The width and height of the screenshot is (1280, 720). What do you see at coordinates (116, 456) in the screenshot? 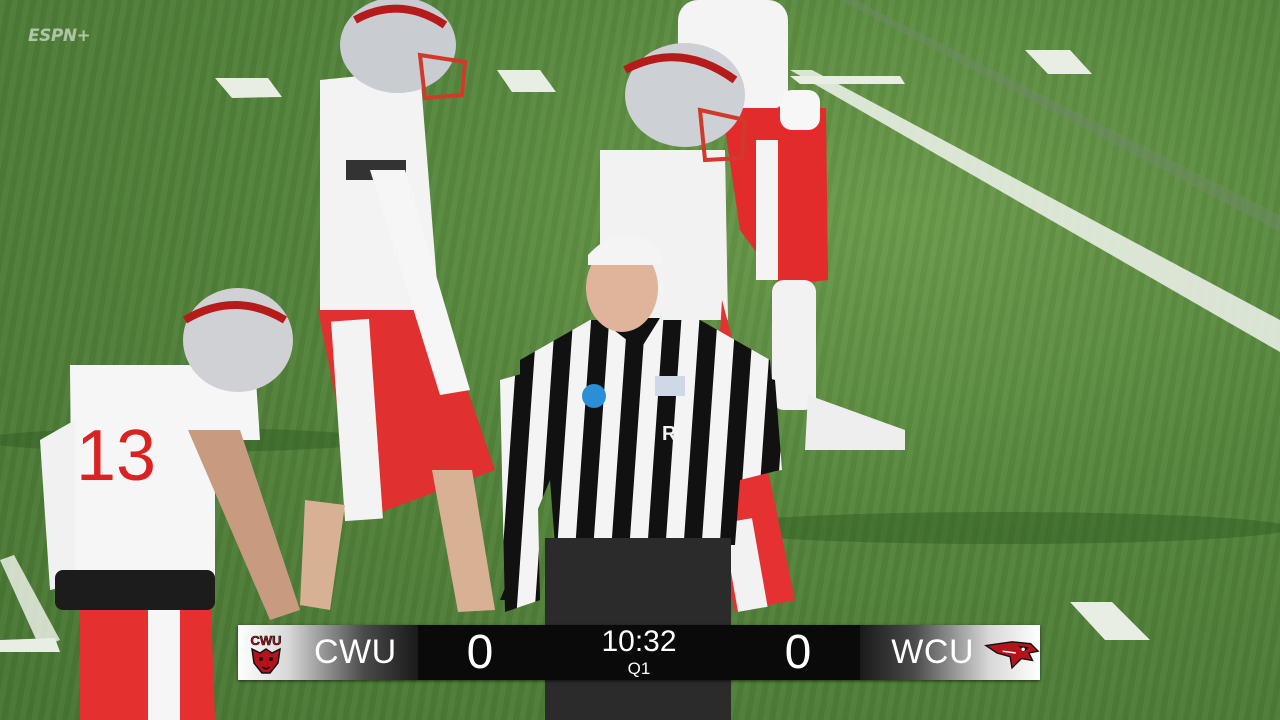
I see `jersey-number: 13` at bounding box center [116, 456].